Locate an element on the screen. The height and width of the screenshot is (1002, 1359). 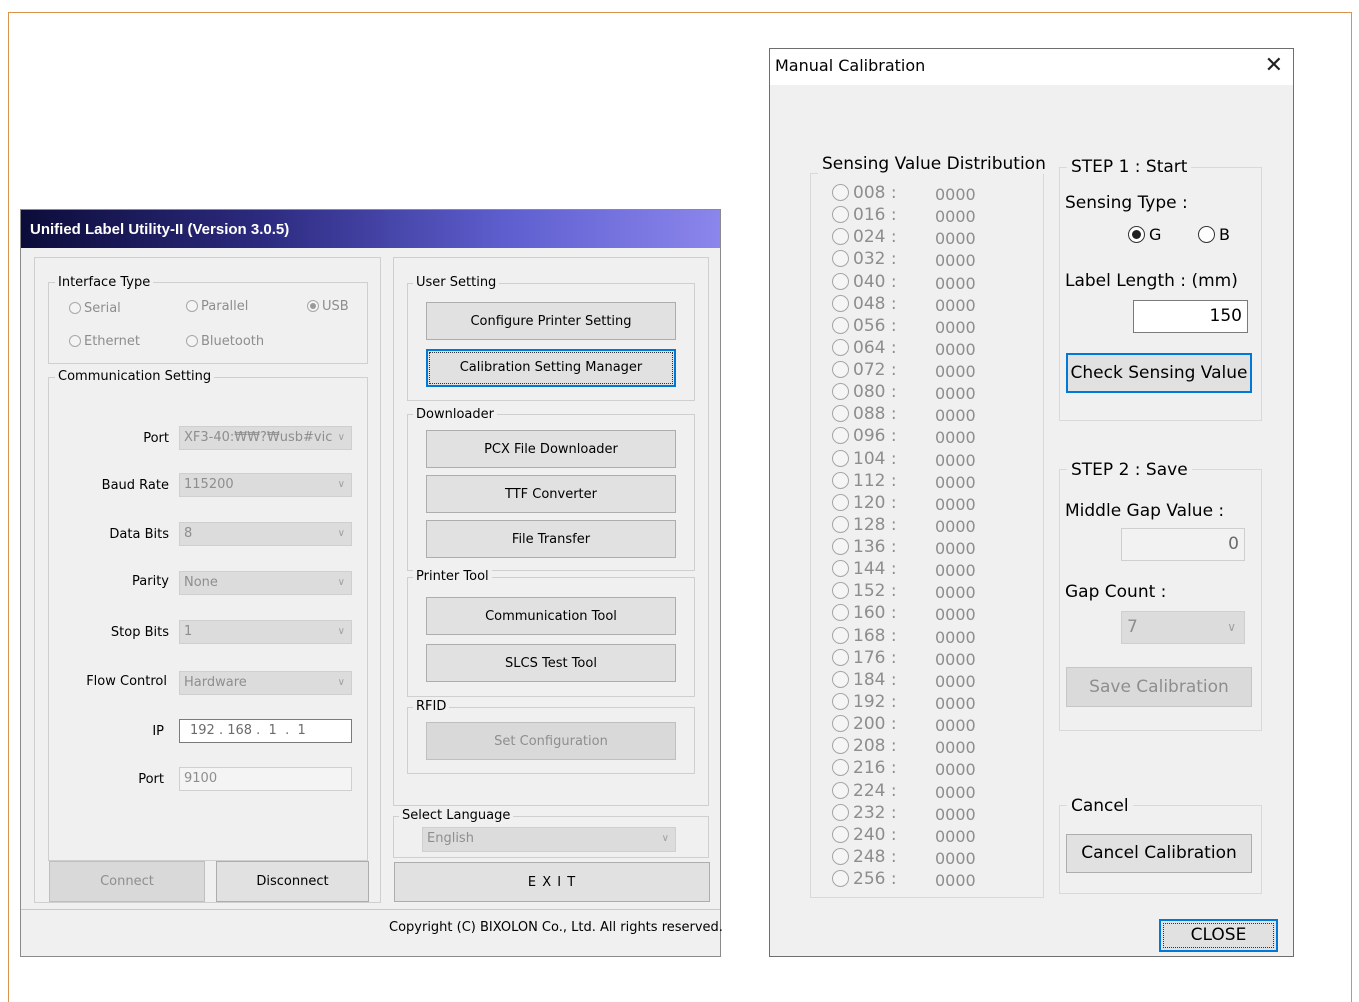
cancel-calibration-button: Cancel Calibration is located at coordinates (1159, 853).